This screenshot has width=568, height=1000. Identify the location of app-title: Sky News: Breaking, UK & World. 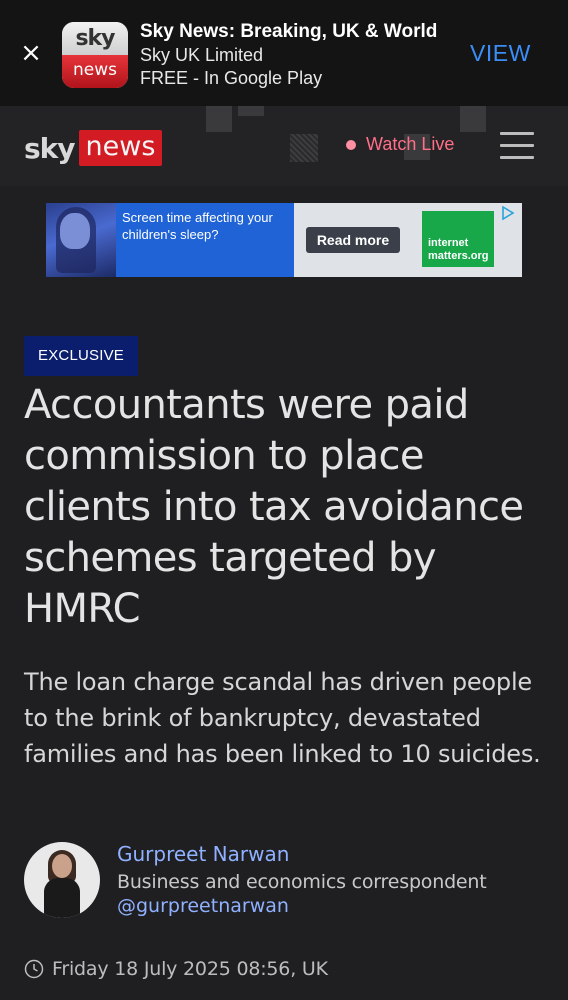
(289, 31).